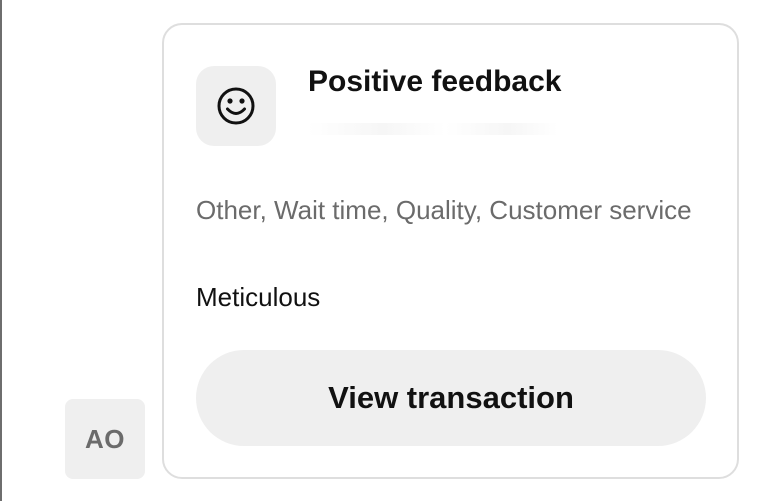 The height and width of the screenshot is (501, 764). Describe the element at coordinates (258, 297) in the screenshot. I see `feedback-comment: Meticulous` at that location.